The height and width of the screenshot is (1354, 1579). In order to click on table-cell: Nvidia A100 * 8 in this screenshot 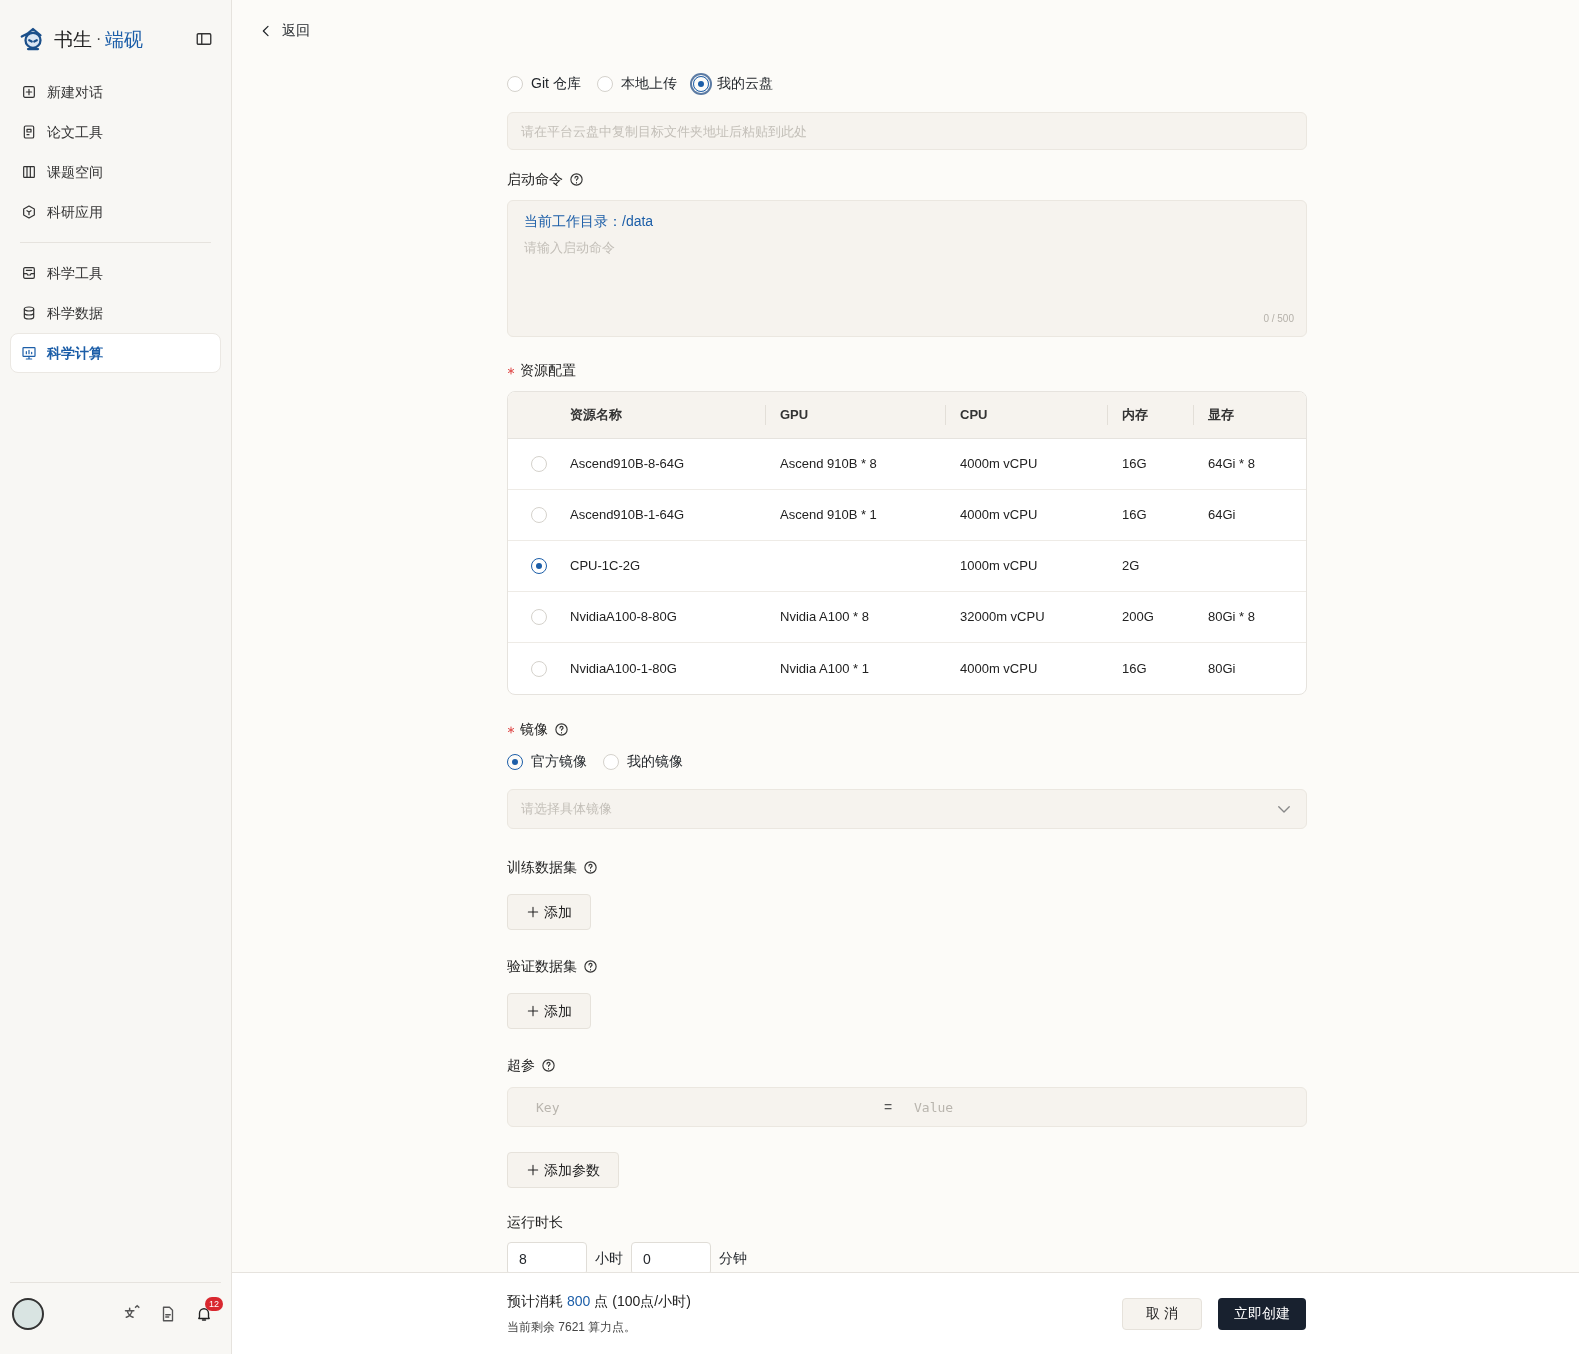, I will do `click(824, 617)`.